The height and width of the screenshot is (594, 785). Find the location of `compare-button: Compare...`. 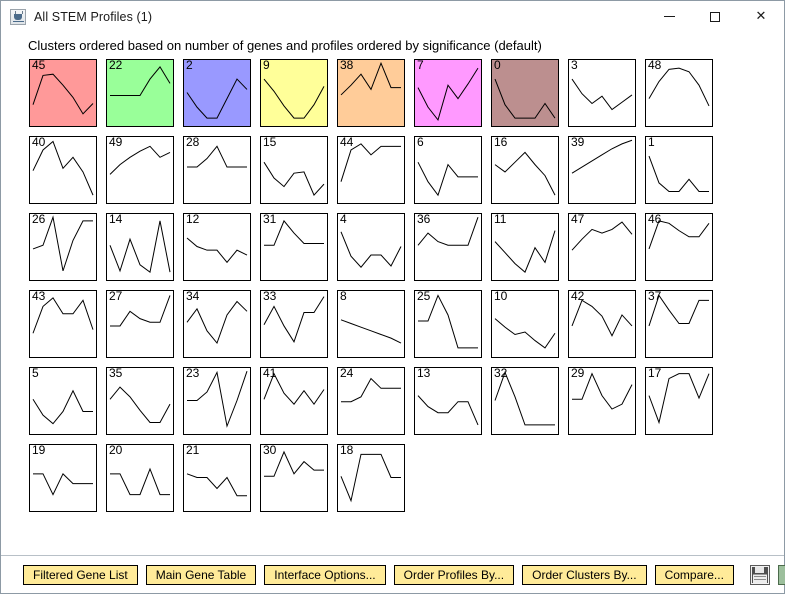

compare-button: Compare... is located at coordinates (694, 574).